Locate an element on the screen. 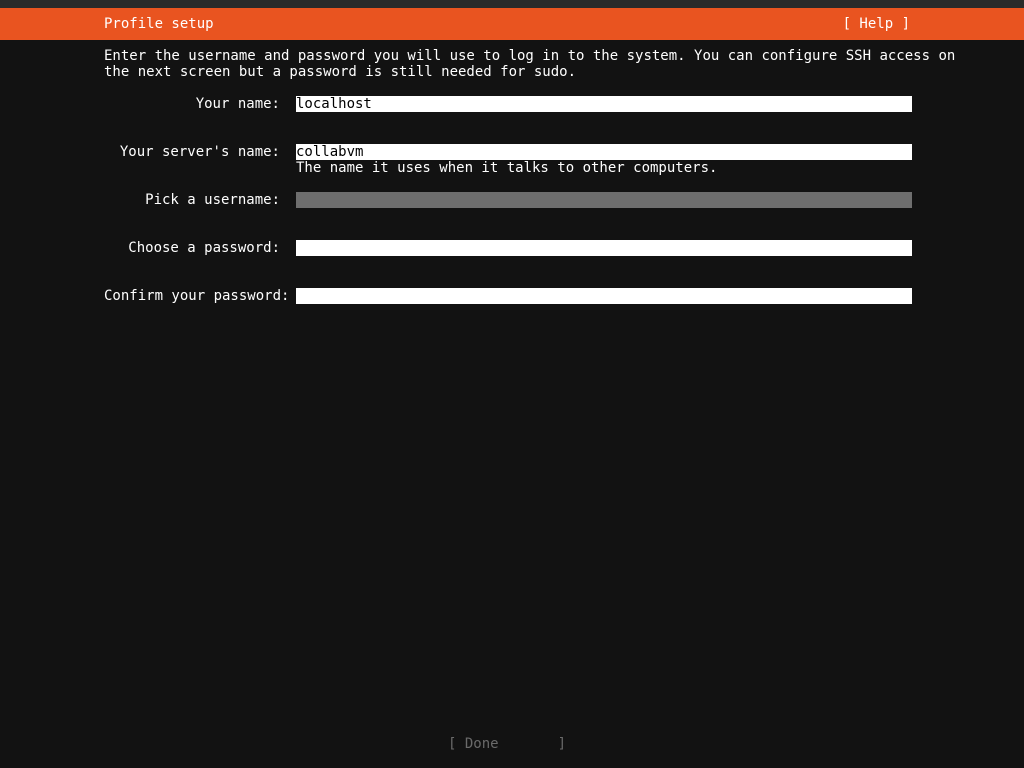 This screenshot has width=1024, height=768. server-name-label: Your server's name: is located at coordinates (199, 152).